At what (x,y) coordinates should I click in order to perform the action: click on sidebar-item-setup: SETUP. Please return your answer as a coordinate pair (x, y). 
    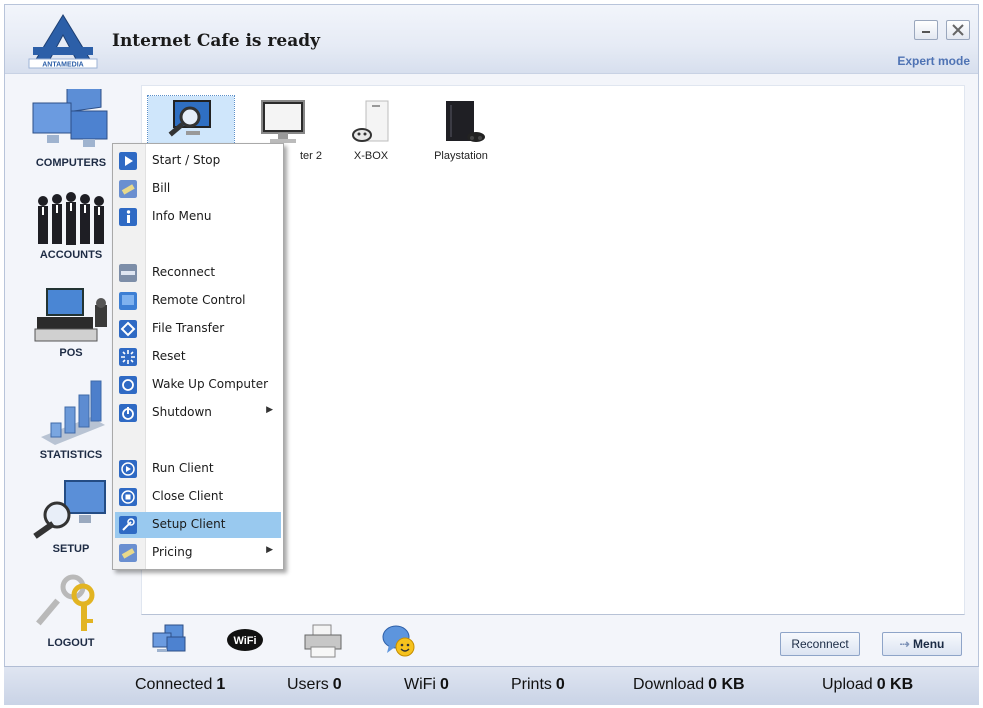
    Looking at the image, I should click on (71, 517).